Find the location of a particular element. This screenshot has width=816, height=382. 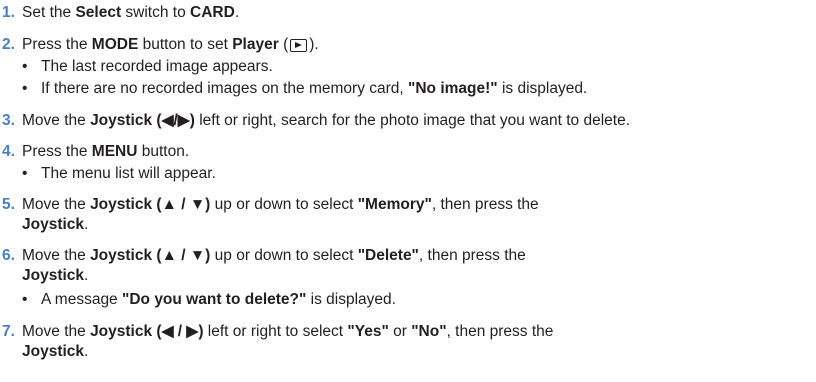

step-number: 2. is located at coordinates (8, 44).